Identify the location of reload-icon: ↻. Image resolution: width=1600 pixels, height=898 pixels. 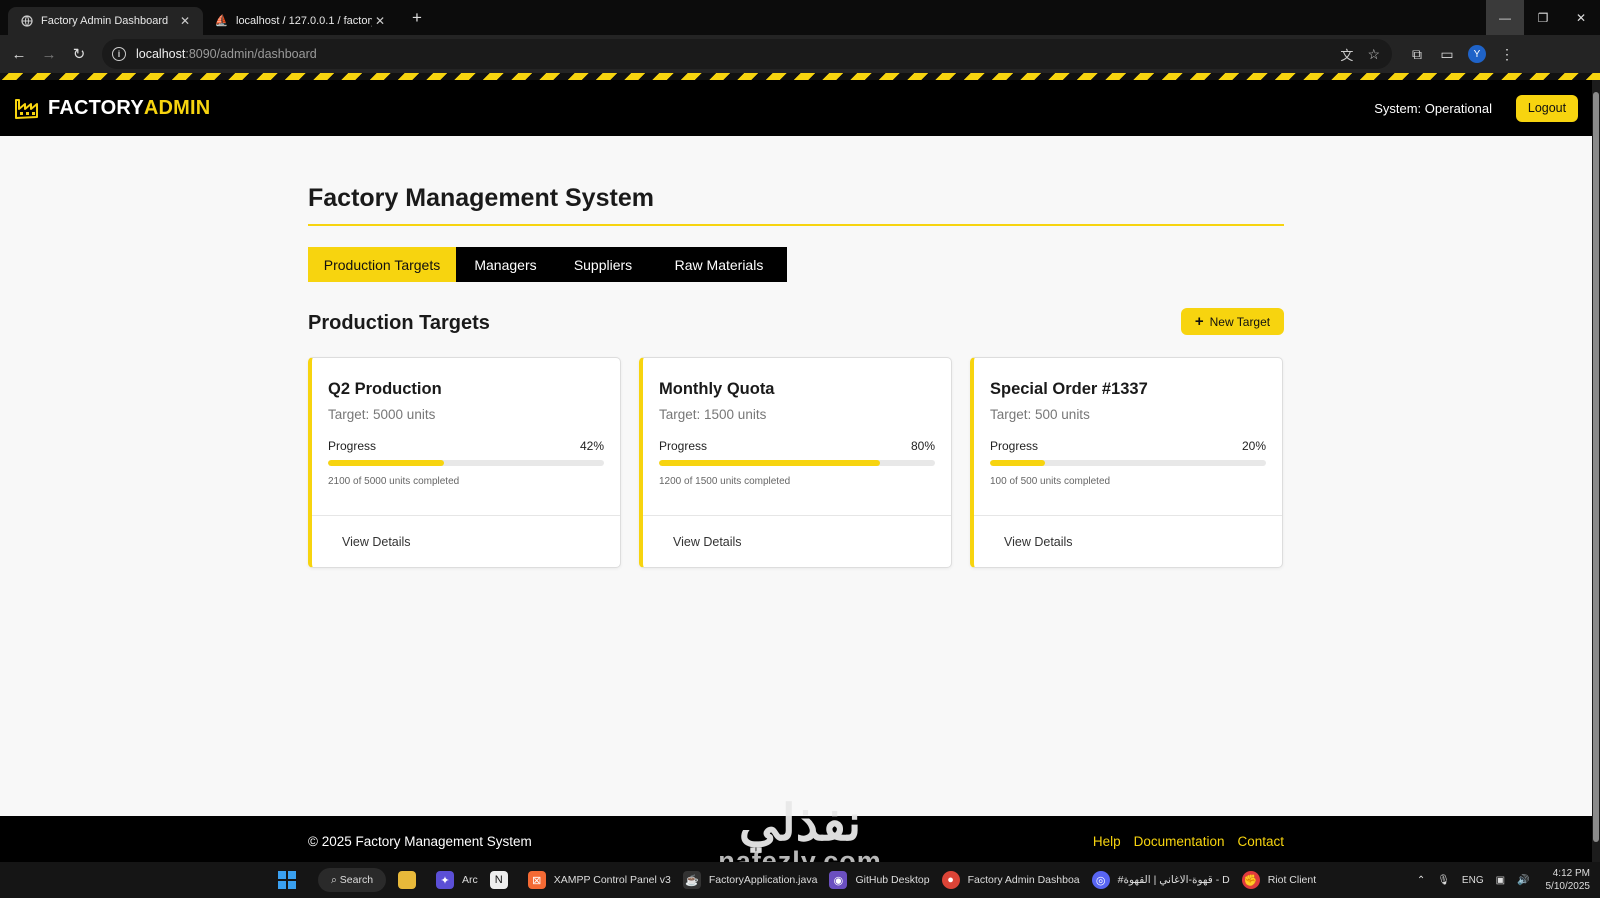
(79, 54).